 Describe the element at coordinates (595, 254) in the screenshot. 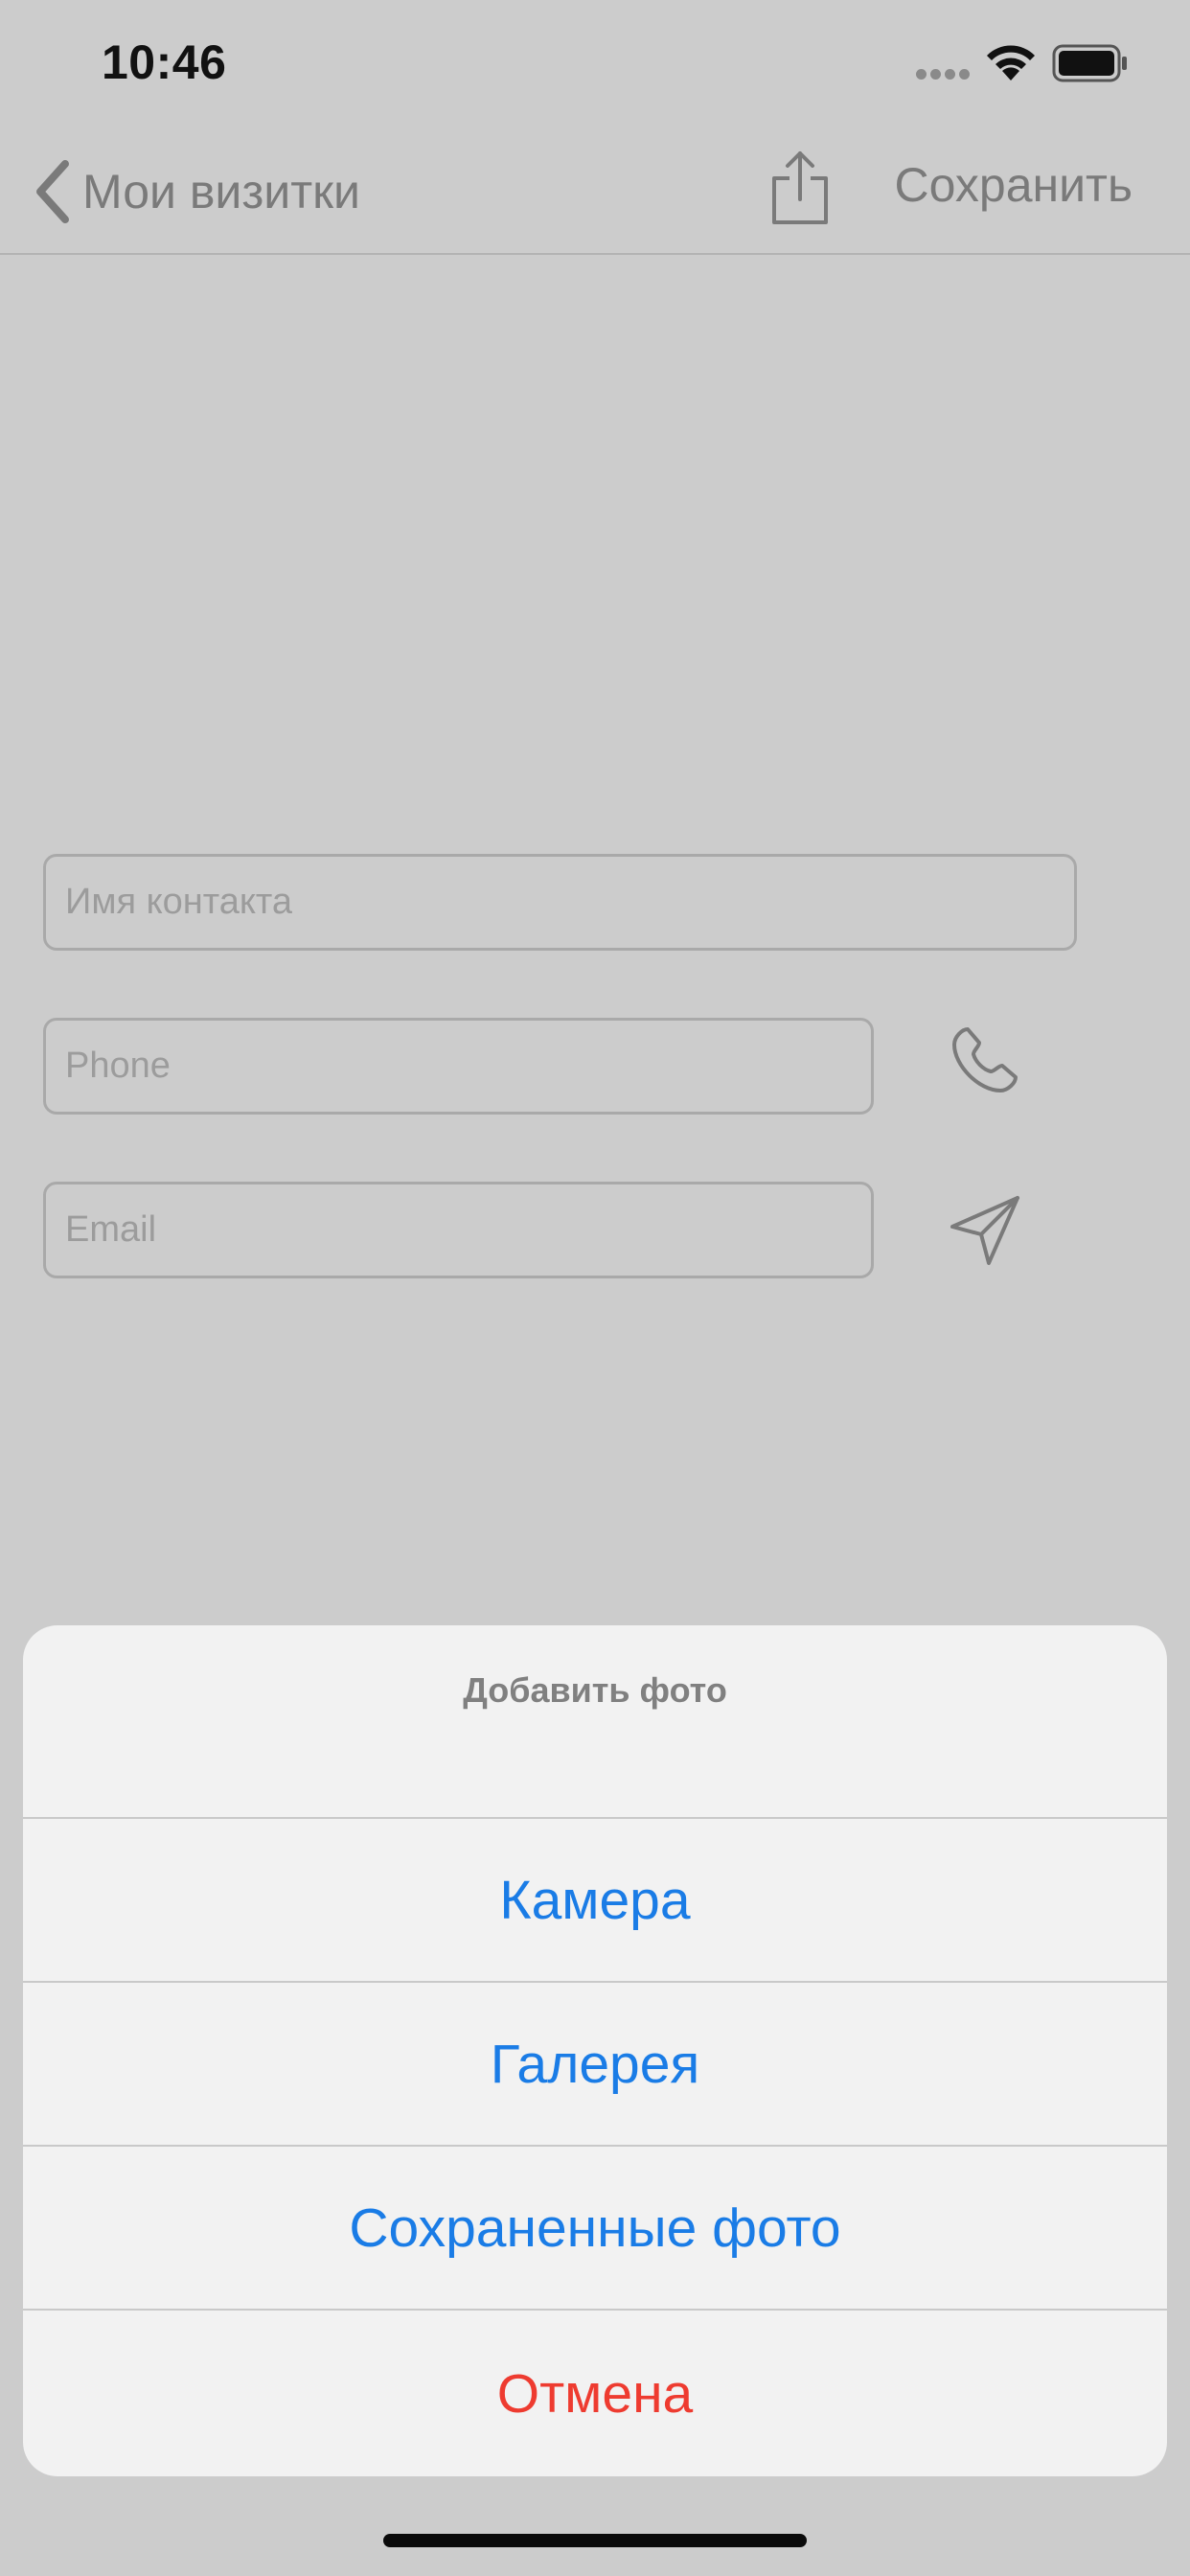

I see `nav-divider` at that location.